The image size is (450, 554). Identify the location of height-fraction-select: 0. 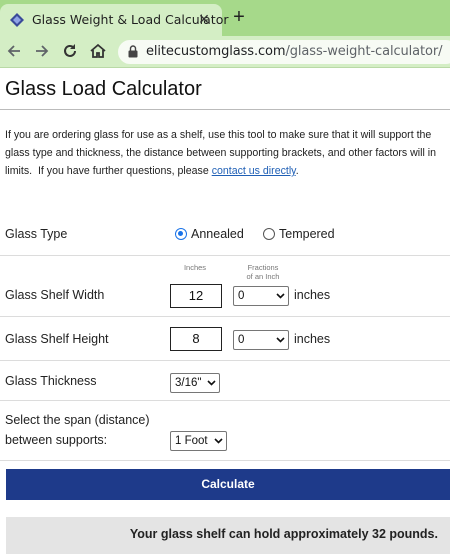
(261, 340).